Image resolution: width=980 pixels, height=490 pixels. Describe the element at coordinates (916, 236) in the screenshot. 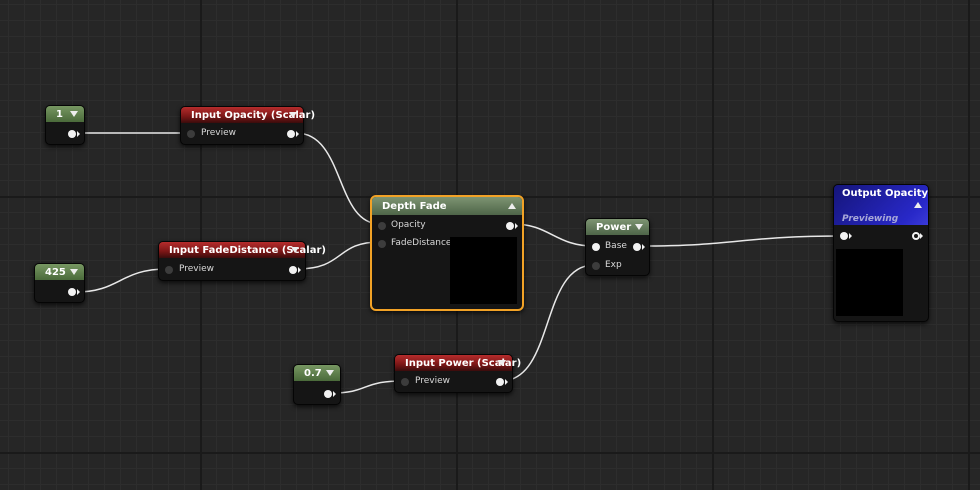

I see `output-ring-pin` at that location.